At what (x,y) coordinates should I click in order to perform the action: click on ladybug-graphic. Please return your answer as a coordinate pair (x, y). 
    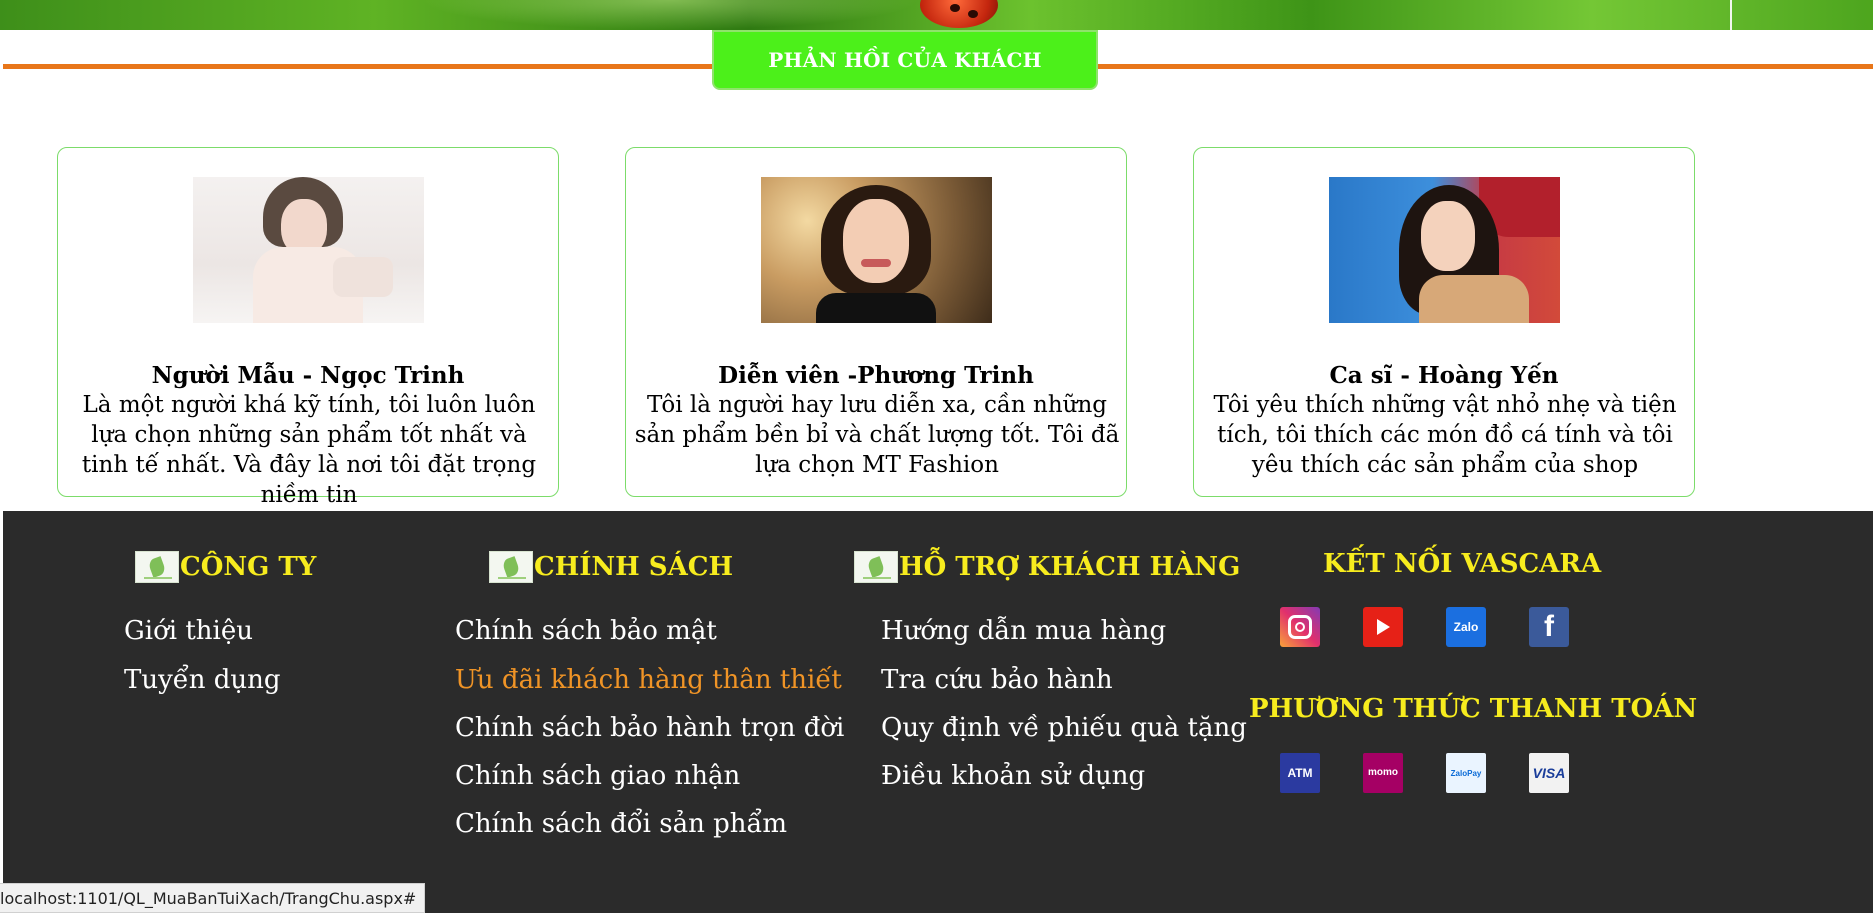
    Looking at the image, I should click on (959, 14).